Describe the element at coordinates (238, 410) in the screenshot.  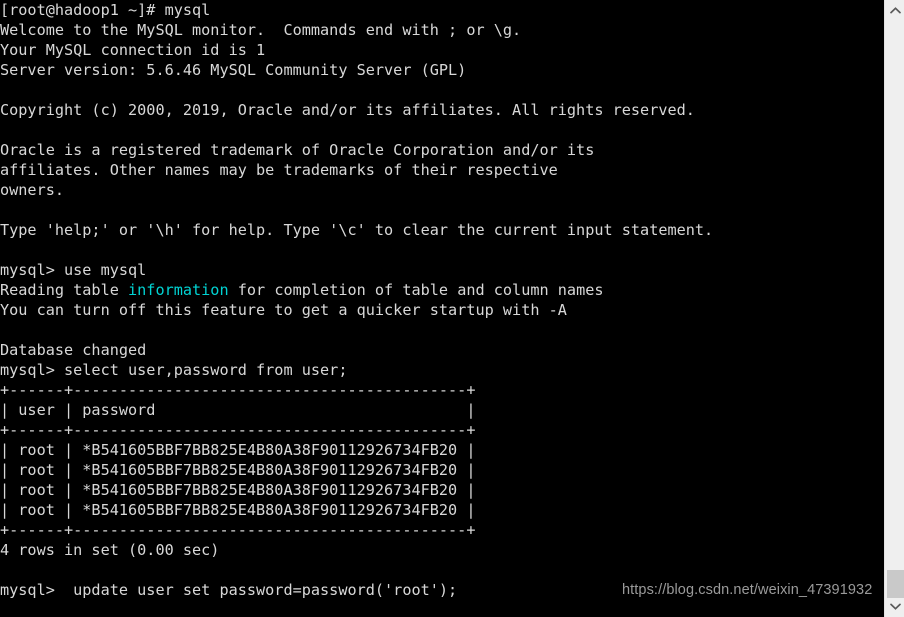
I see `terminal-line: | user | password |` at that location.